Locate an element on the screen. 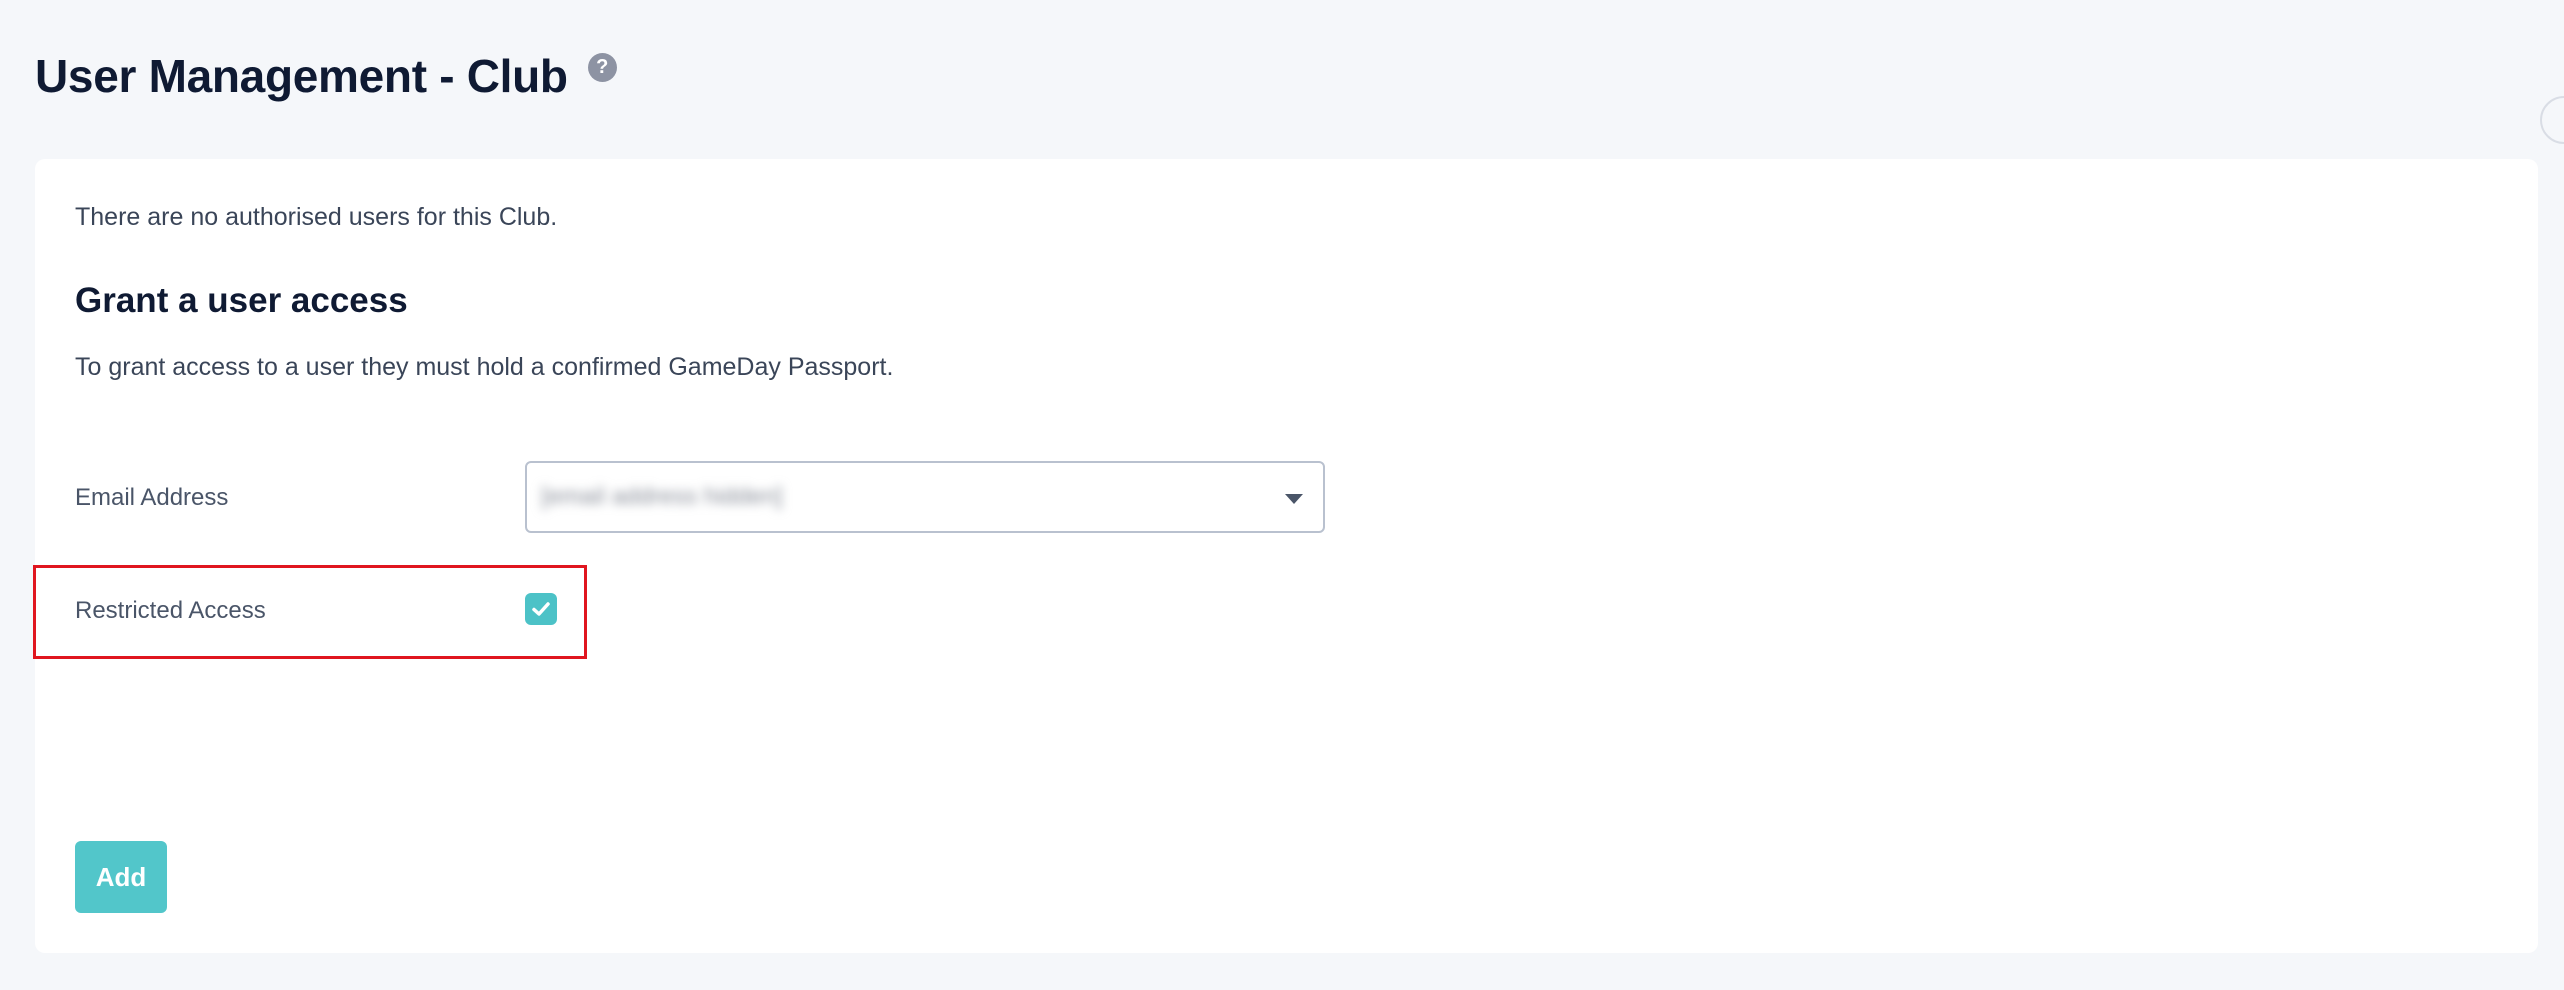 The width and height of the screenshot is (2564, 990). restricted-access-checkbox is located at coordinates (541, 609).